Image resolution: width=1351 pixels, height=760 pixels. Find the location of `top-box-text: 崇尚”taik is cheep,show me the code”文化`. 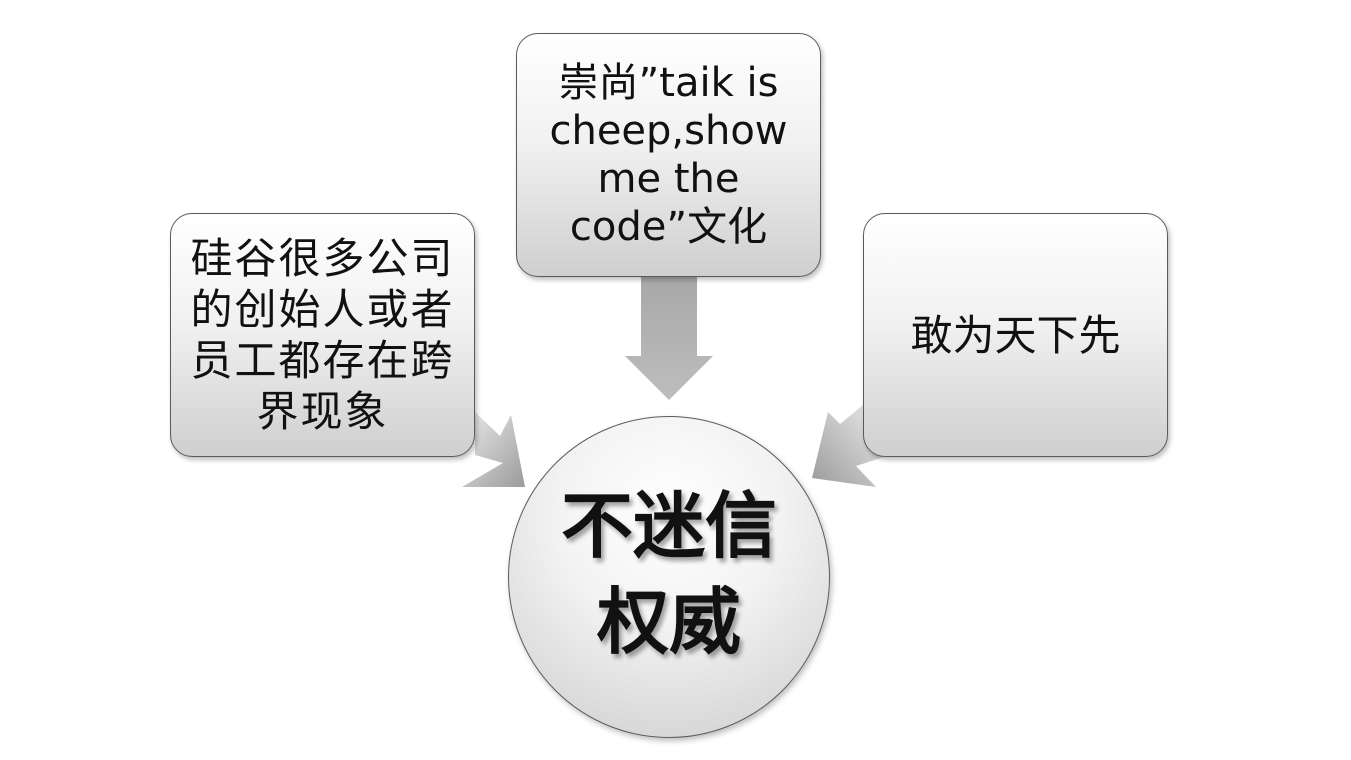

top-box-text: 崇尚”taik is cheep,show me the code”文化 is located at coordinates (668, 155).